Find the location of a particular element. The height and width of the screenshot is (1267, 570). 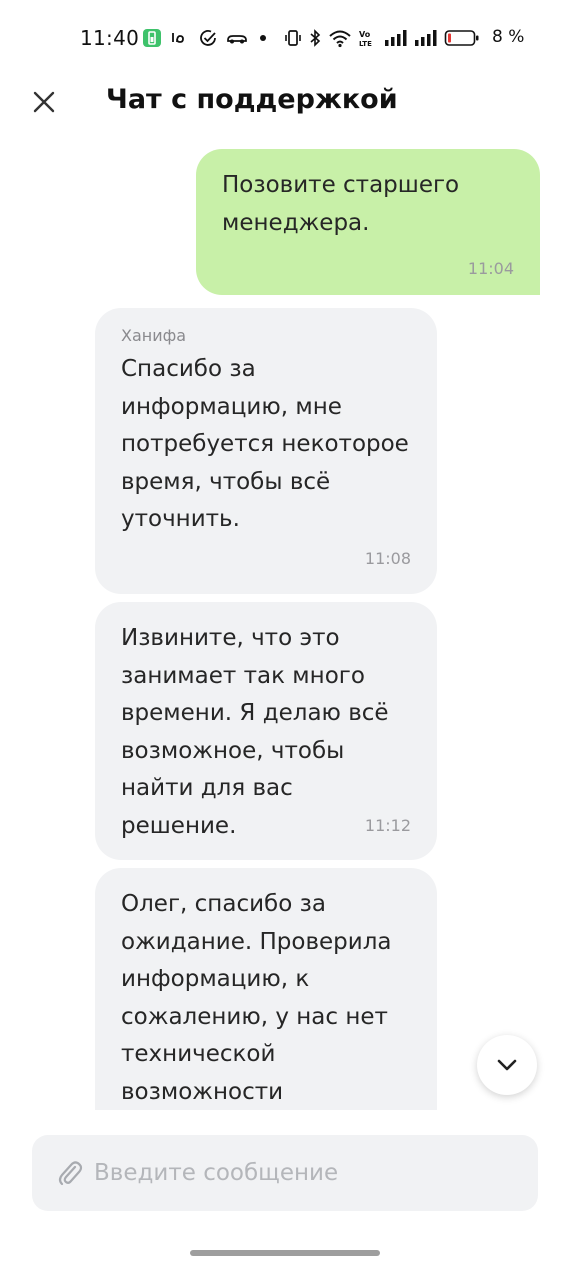

status-bar: 11:40 Vo LTE 8 % is located at coordinates (285, 39).